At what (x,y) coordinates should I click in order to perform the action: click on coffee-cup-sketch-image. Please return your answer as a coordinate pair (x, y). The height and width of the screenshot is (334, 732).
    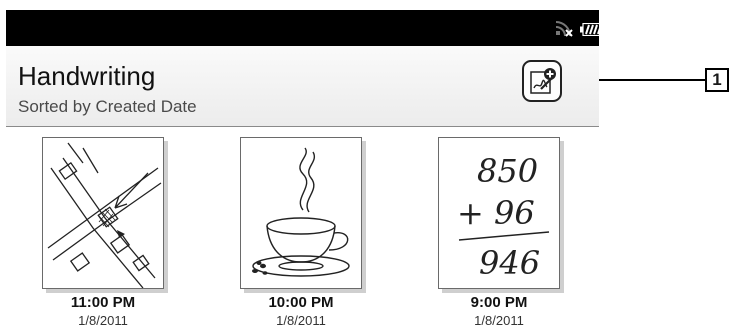
    Looking at the image, I should click on (301, 212).